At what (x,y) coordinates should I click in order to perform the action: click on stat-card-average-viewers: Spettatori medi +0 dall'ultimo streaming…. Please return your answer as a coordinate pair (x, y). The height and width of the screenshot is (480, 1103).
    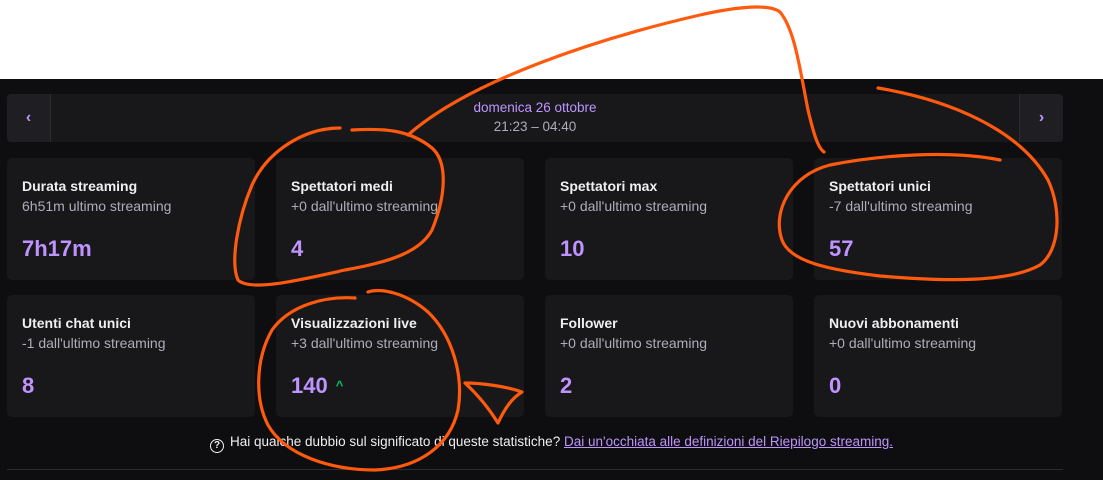
    Looking at the image, I should click on (400, 219).